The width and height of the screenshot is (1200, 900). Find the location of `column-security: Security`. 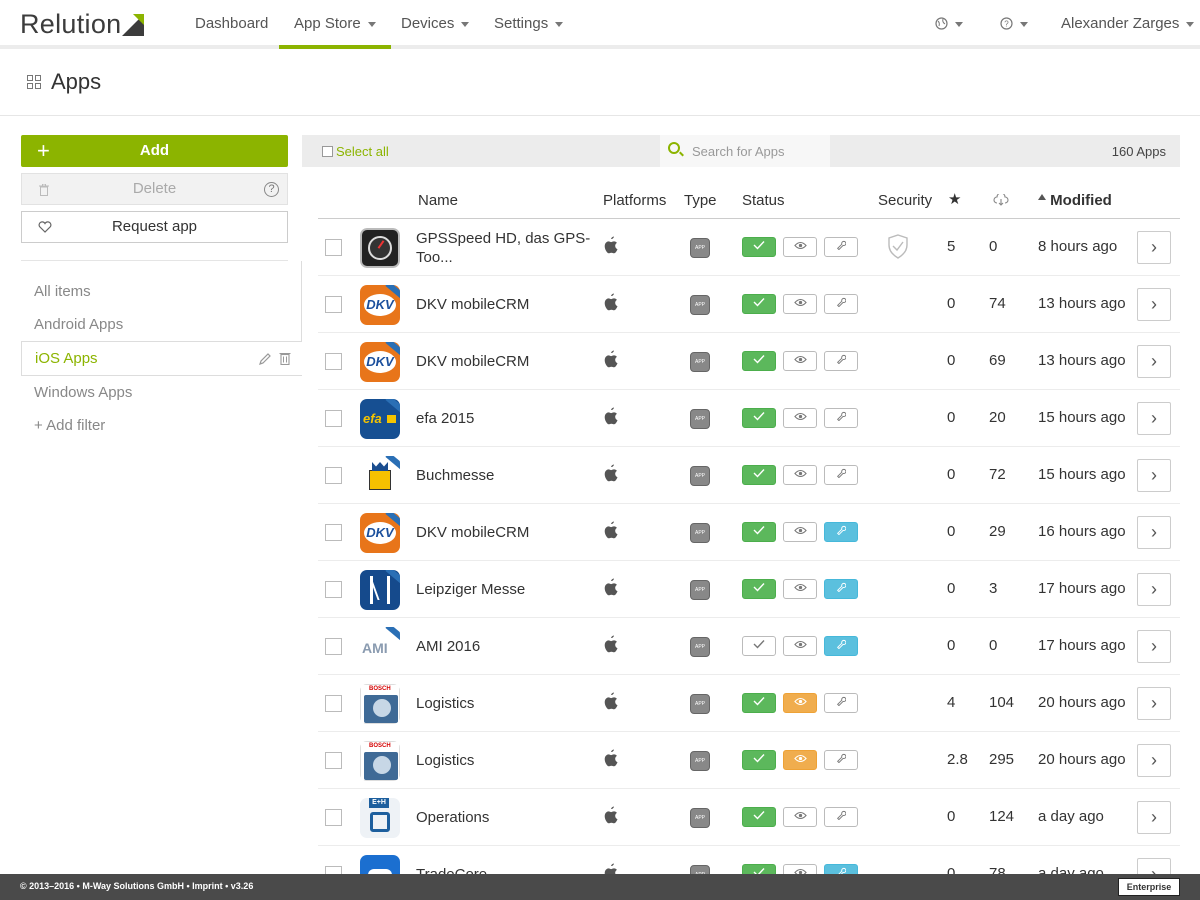

column-security: Security is located at coordinates (905, 200).